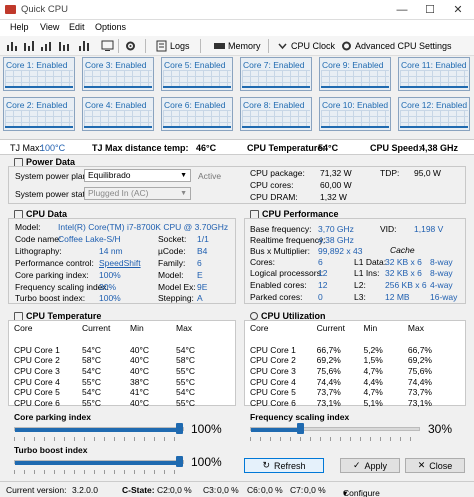  What do you see at coordinates (320, 262) in the screenshot?
I see `cores-value: 6` at bounding box center [320, 262].